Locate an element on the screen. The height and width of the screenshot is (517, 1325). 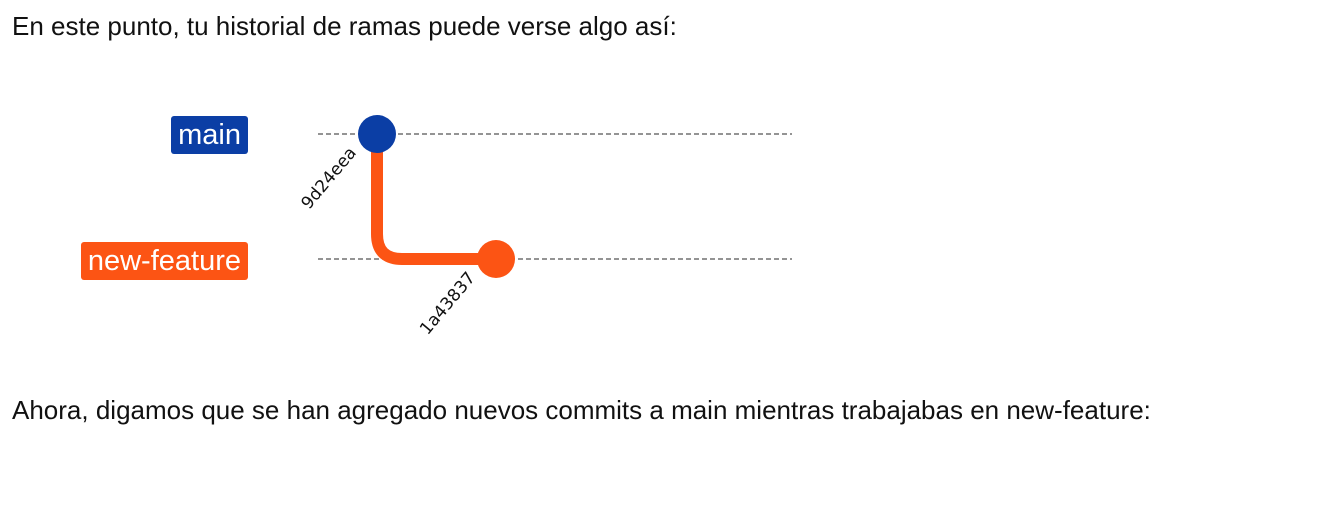
commit-hash-main: 9d24eea is located at coordinates (329, 178).